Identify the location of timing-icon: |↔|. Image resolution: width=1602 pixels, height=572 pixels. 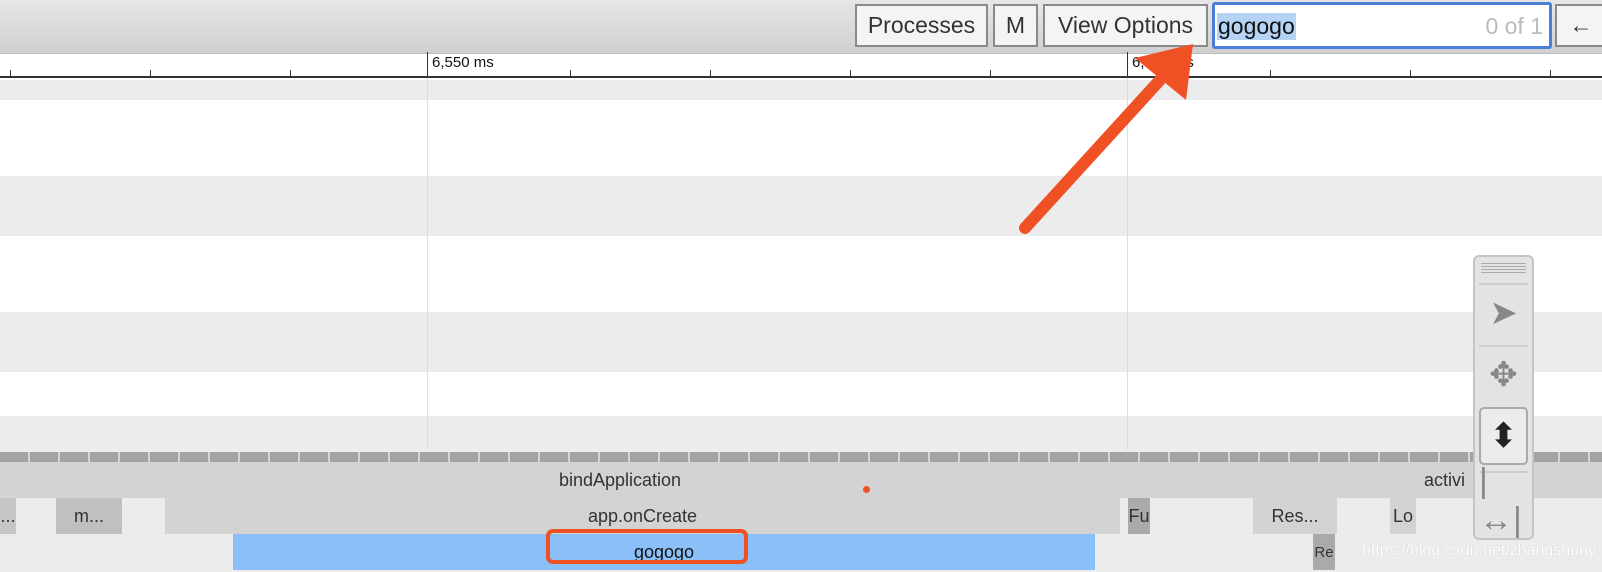
(1503, 500).